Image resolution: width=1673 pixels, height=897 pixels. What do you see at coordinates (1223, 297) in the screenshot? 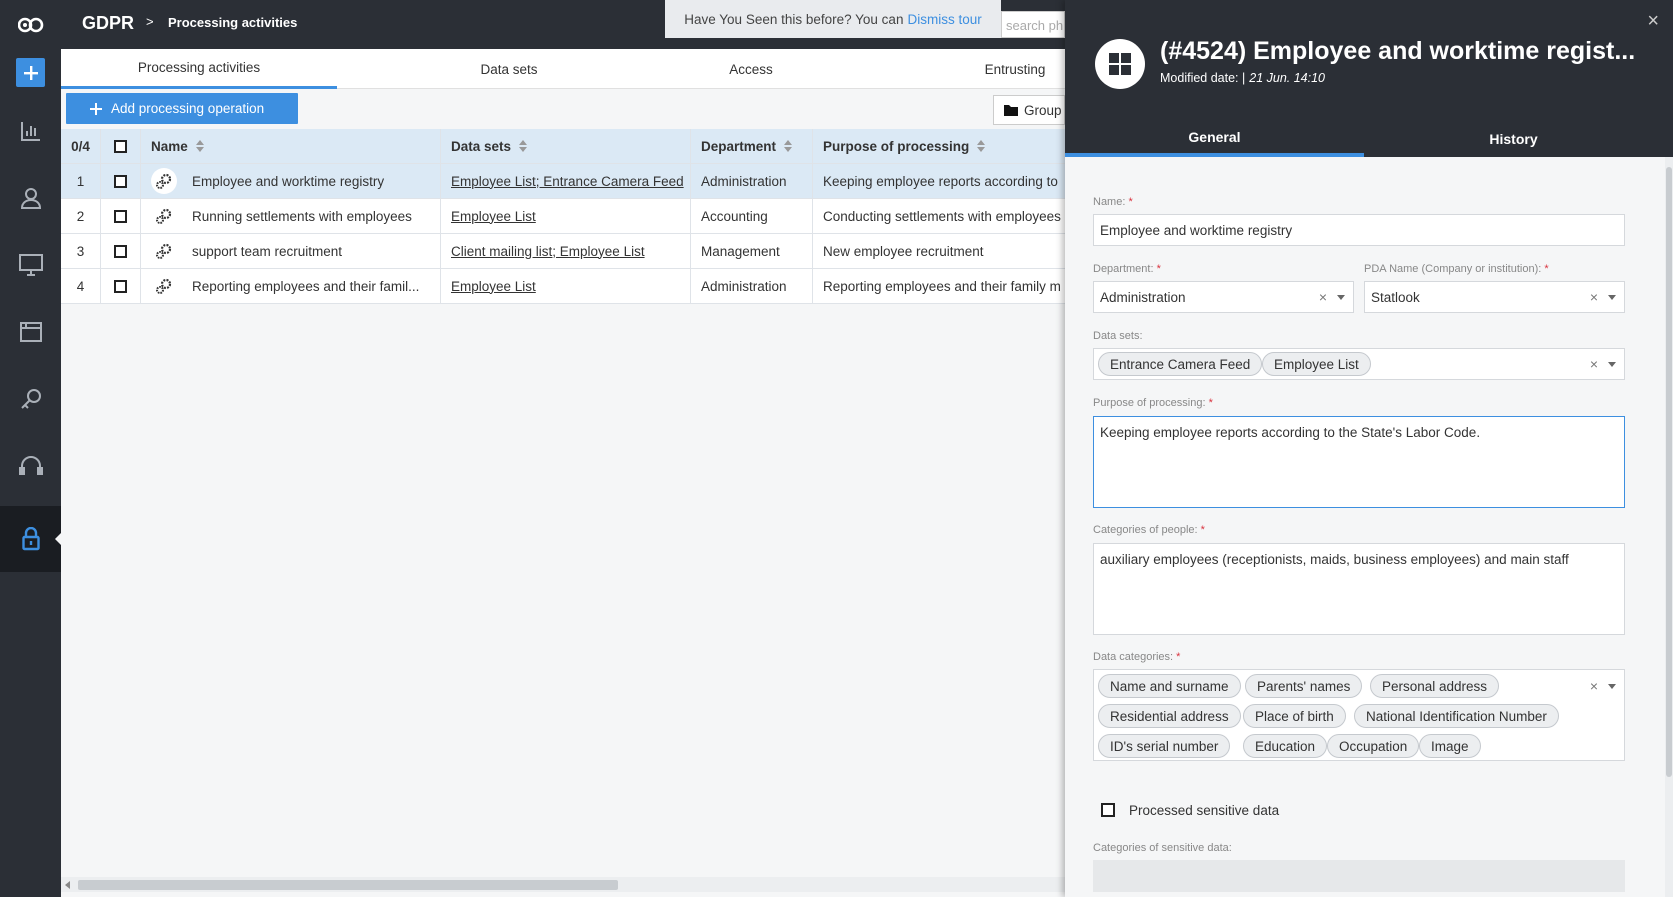
I see `department-select: Administration ×` at bounding box center [1223, 297].